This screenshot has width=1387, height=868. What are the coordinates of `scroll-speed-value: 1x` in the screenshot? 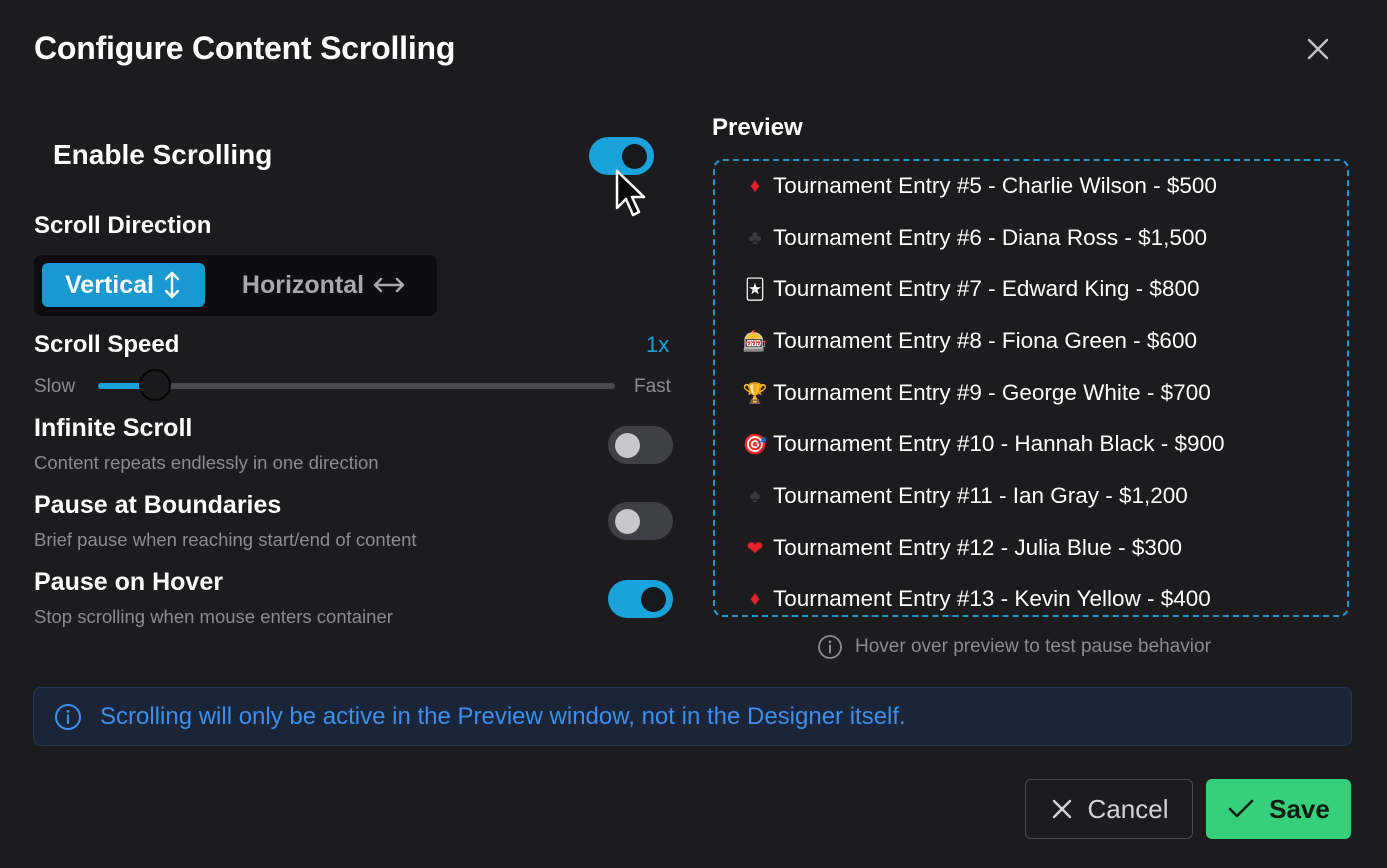 It's located at (658, 344).